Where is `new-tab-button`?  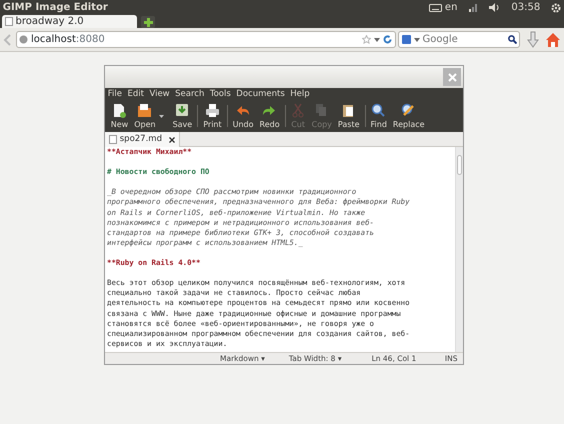
new-tab-button is located at coordinates (148, 22).